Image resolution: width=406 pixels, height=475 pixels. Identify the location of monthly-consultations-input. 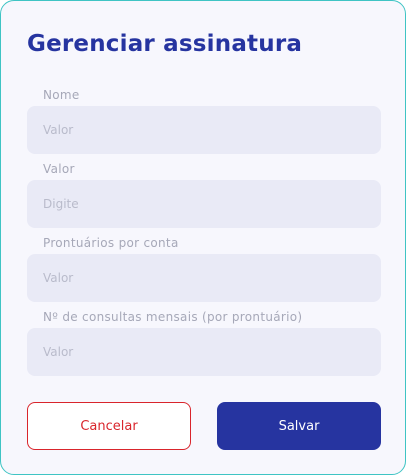
(204, 352).